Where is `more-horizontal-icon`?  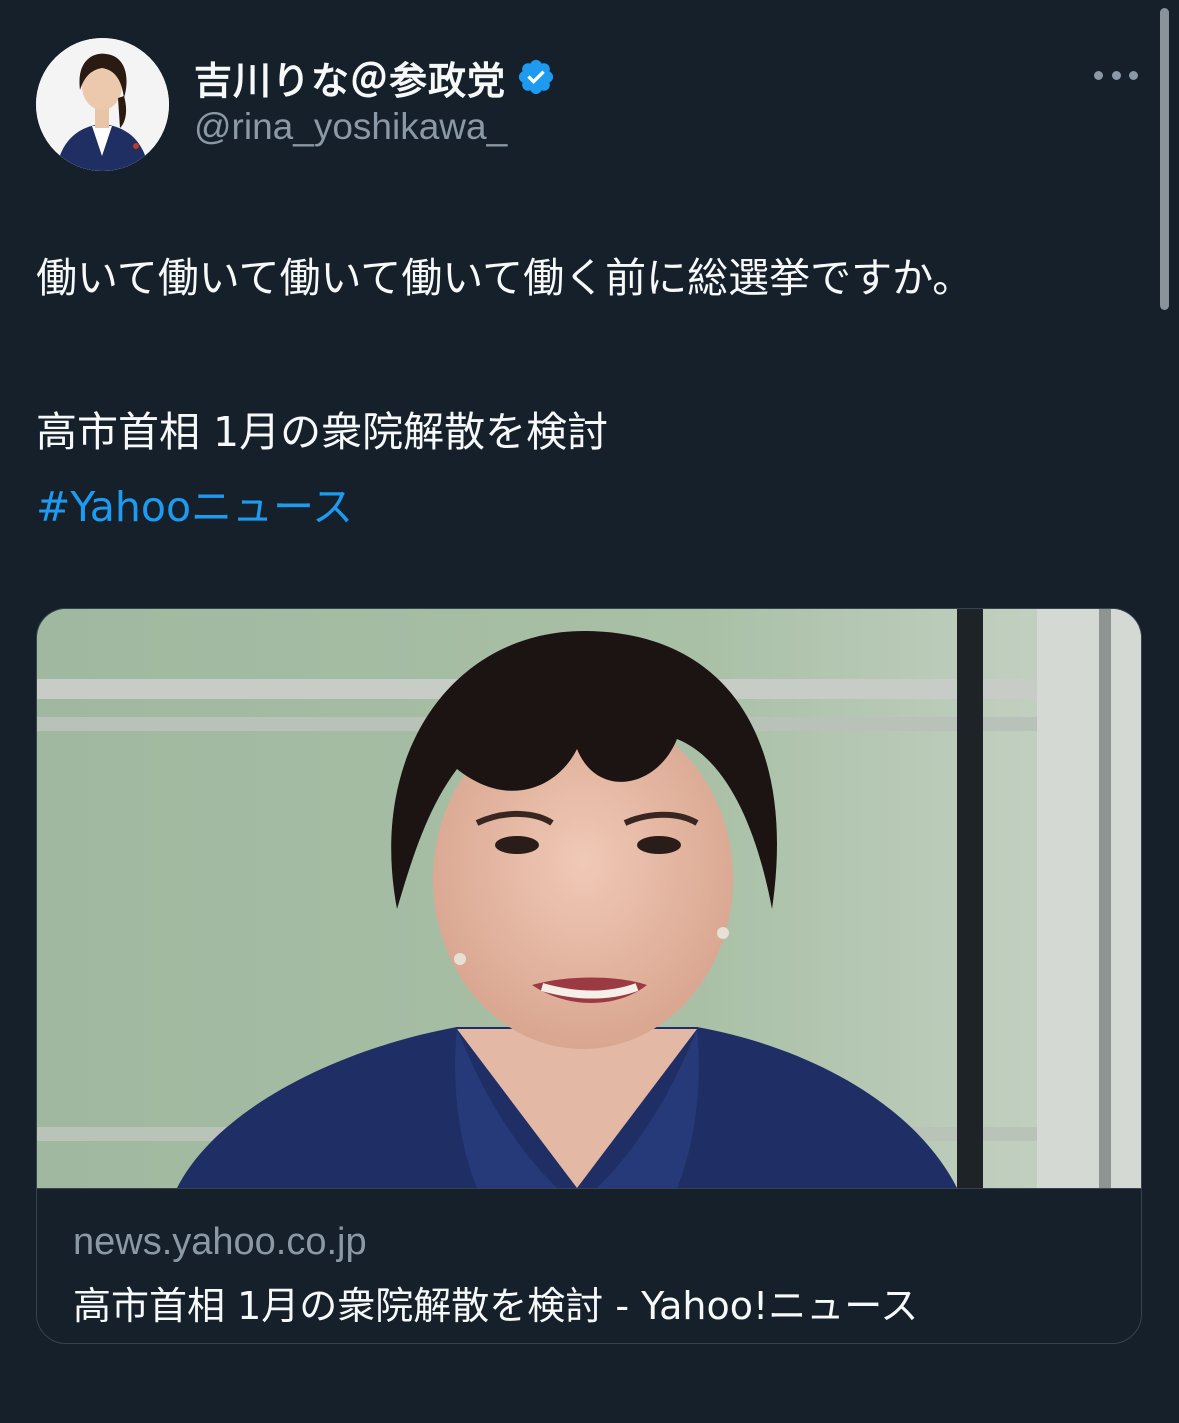
more-horizontal-icon is located at coordinates (1116, 75).